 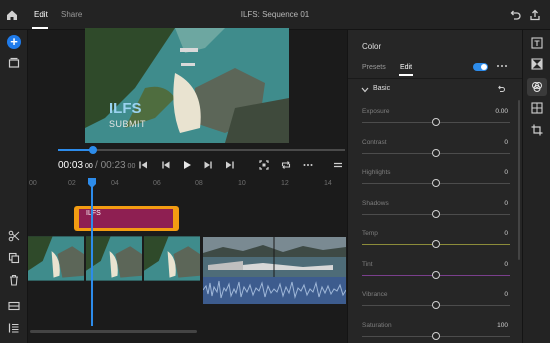 I want to click on color-enable-toggle, so click(x=480, y=67).